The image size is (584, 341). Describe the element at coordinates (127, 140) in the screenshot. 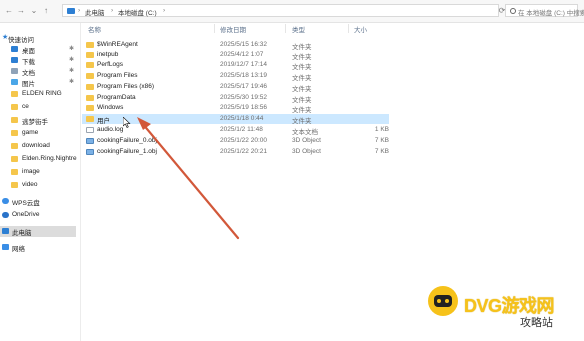

I see `file-name: cookingFailure_0.obj` at that location.